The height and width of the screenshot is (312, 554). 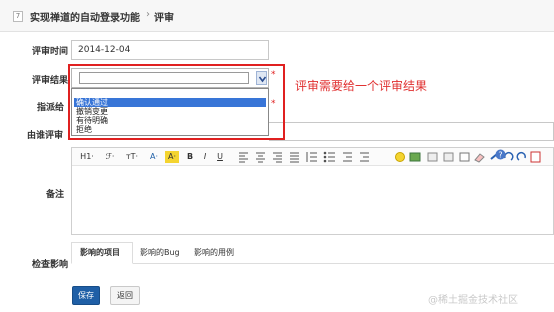 What do you see at coordinates (361, 86) in the screenshot?
I see `annotation-text: 评审需要给一个评审结果` at bounding box center [361, 86].